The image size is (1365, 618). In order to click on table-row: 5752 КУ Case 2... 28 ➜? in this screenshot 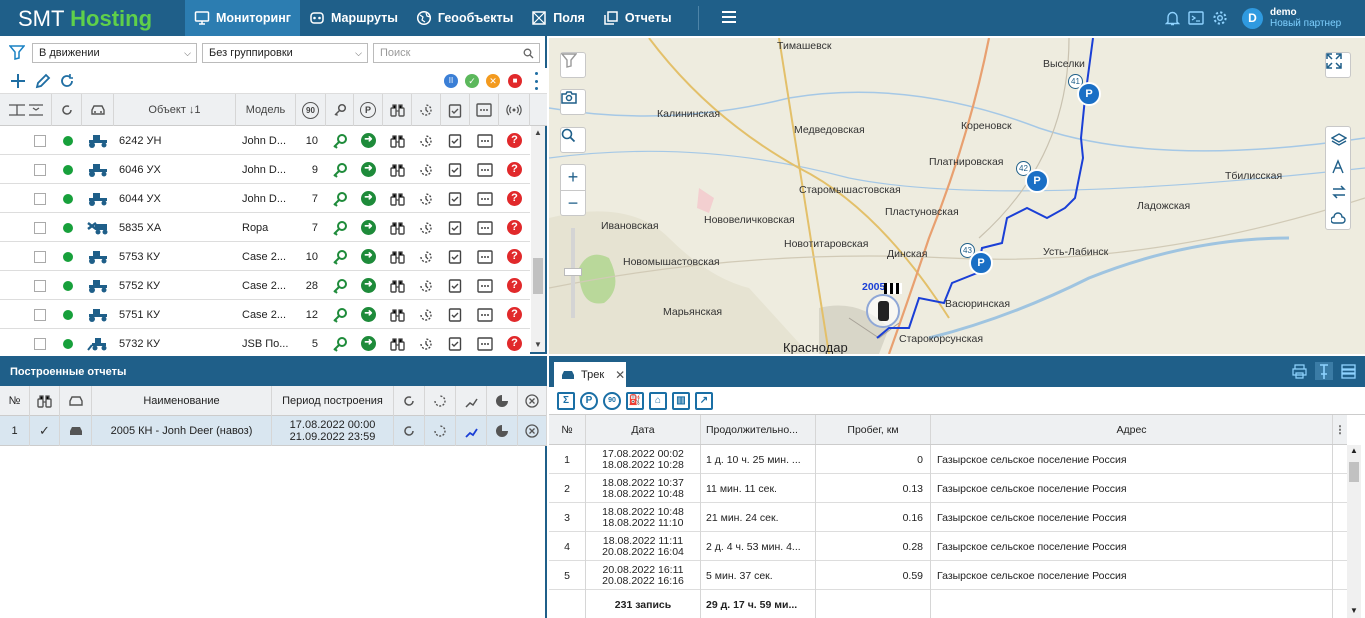, I will do `click(265, 285)`.